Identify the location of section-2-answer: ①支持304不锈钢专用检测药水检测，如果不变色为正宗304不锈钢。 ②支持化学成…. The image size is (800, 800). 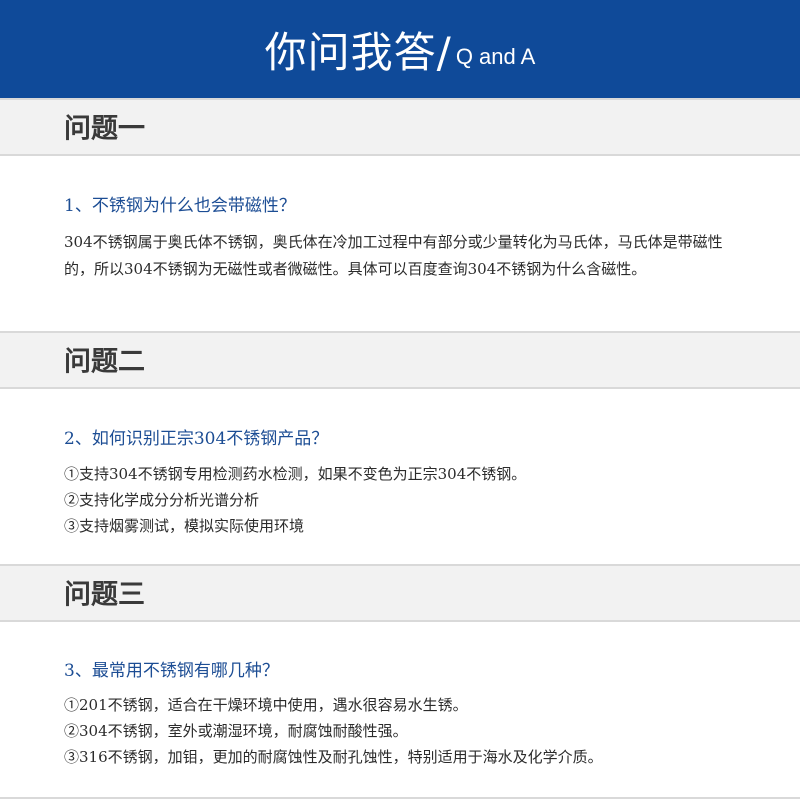
(404, 500).